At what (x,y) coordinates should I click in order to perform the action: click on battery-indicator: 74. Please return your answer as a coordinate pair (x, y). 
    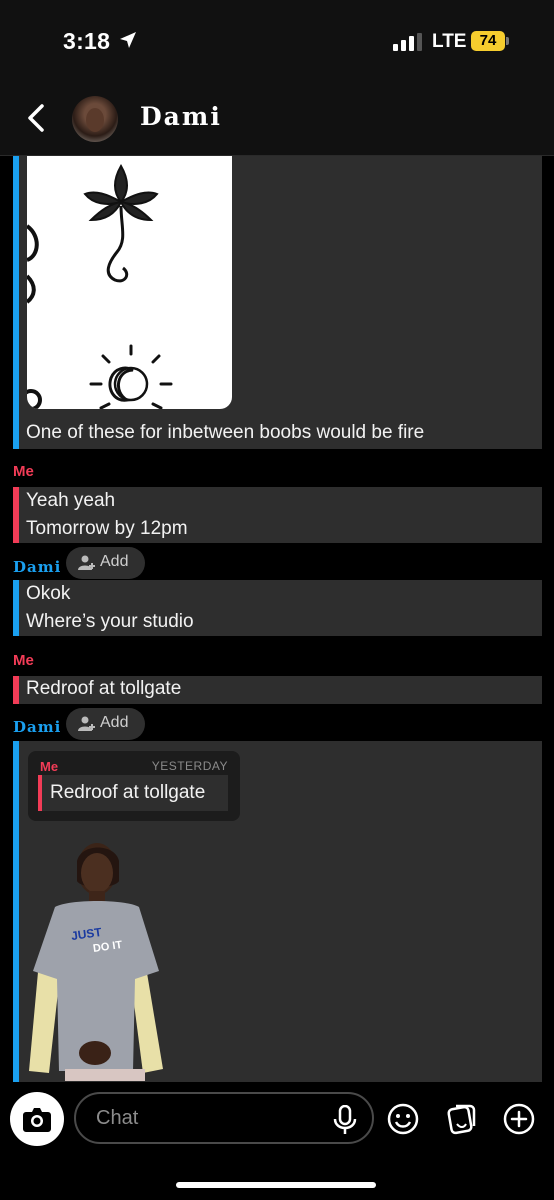
    Looking at the image, I should click on (488, 41).